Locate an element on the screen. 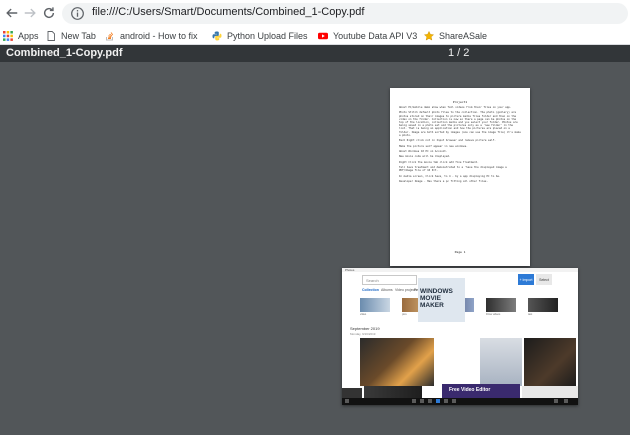 The image size is (630, 435). embedded-select-button: Select is located at coordinates (544, 279).